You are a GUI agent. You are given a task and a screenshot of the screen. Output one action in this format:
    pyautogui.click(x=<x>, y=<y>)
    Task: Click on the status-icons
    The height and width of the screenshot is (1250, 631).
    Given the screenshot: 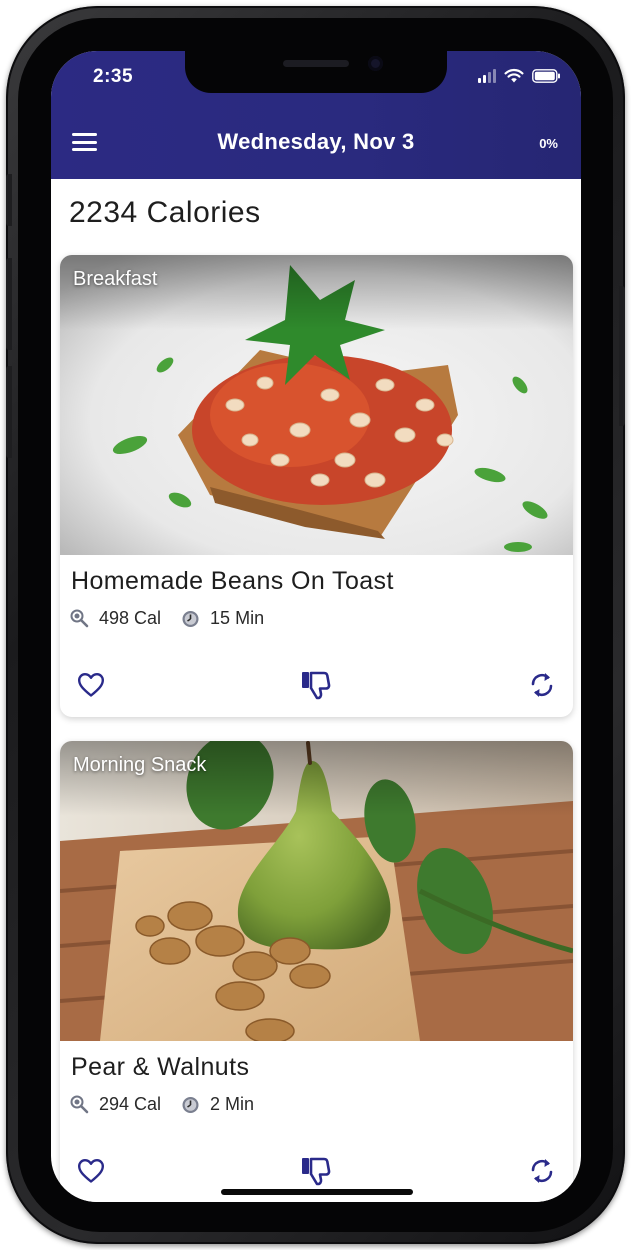 What is the action you would take?
    pyautogui.click(x=519, y=75)
    